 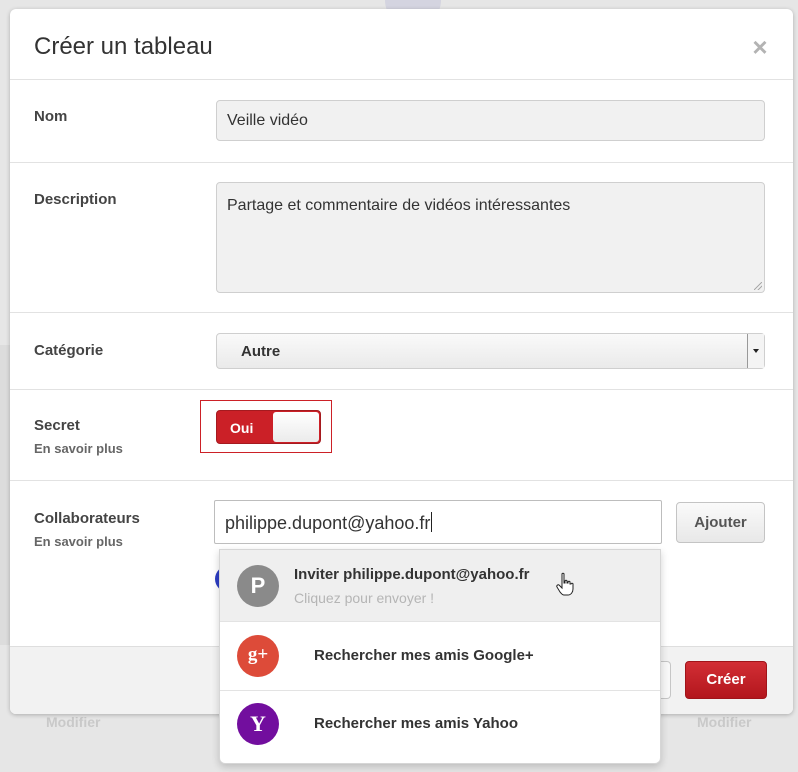 I want to click on suggestion-google-plus: g+ Rechercher mes amis Google+, so click(x=440, y=656).